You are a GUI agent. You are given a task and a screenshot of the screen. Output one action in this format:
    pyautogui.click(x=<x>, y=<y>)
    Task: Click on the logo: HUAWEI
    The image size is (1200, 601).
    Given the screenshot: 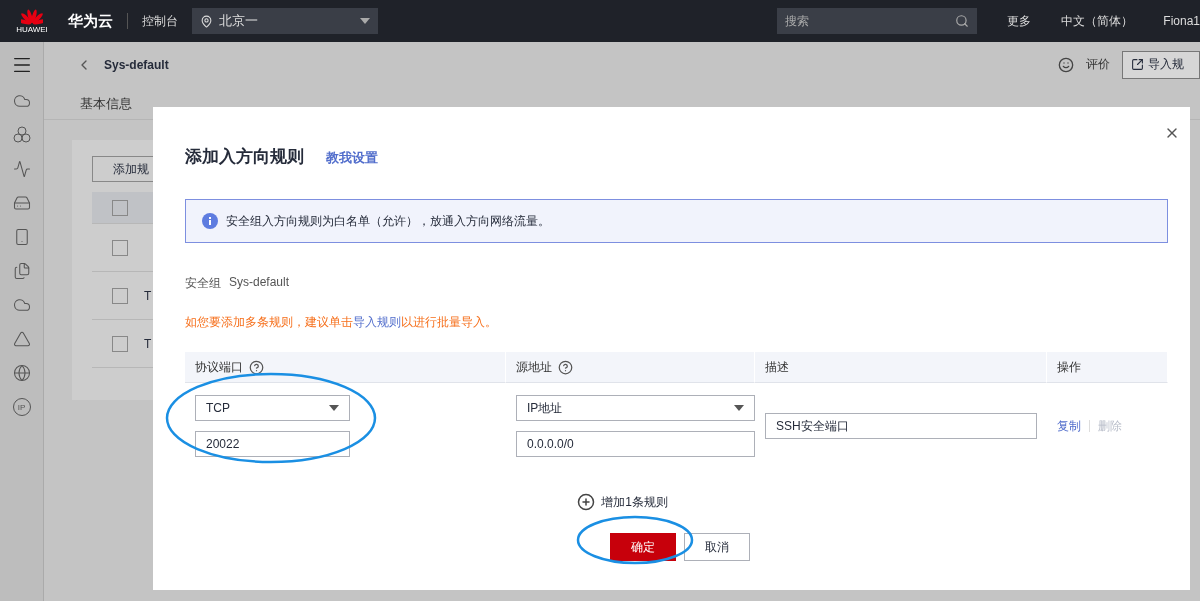 What is the action you would take?
    pyautogui.click(x=32, y=21)
    